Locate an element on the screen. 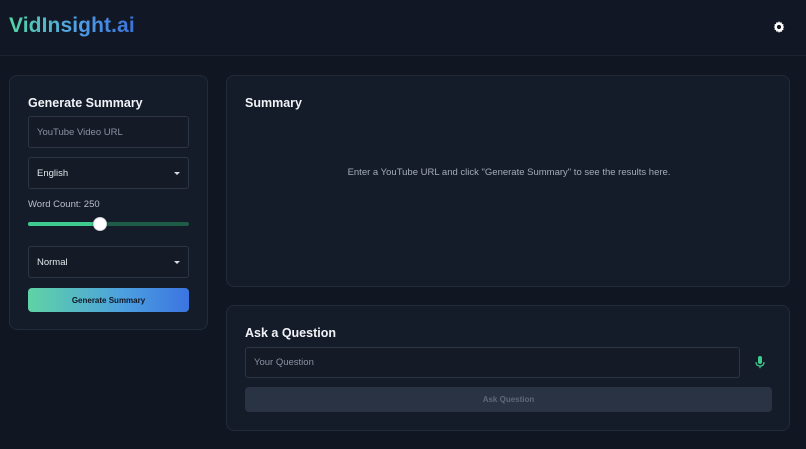 The width and height of the screenshot is (806, 449). language-select-value: English is located at coordinates (53, 173).